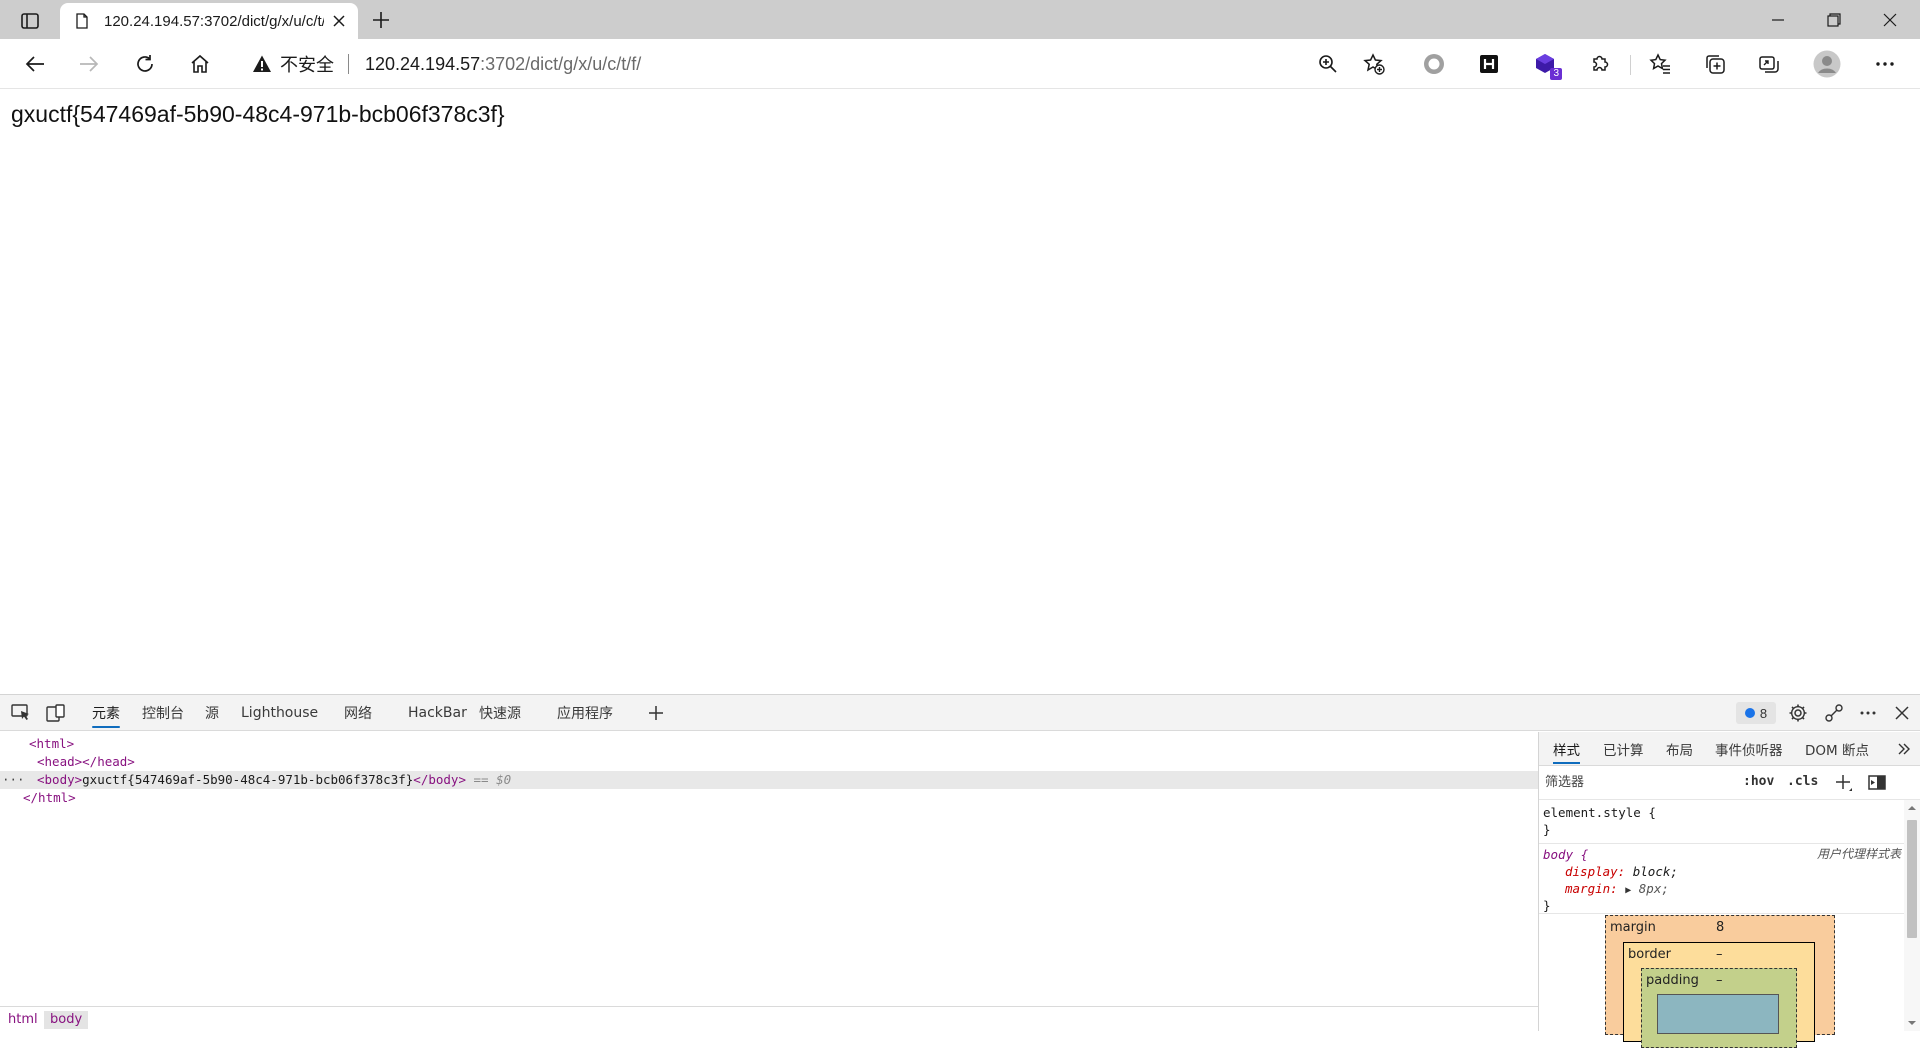  Describe the element at coordinates (1566, 854) in the screenshot. I see `body-selector: body {` at that location.